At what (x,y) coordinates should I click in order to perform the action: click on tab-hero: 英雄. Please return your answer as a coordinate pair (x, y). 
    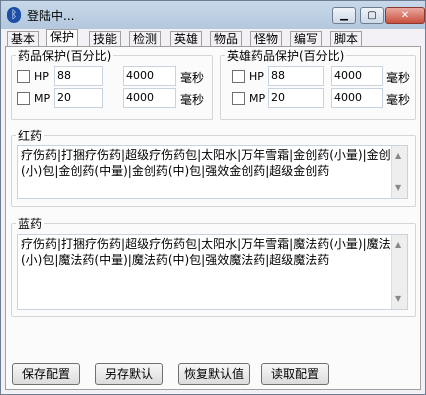
    Looking at the image, I should click on (186, 39).